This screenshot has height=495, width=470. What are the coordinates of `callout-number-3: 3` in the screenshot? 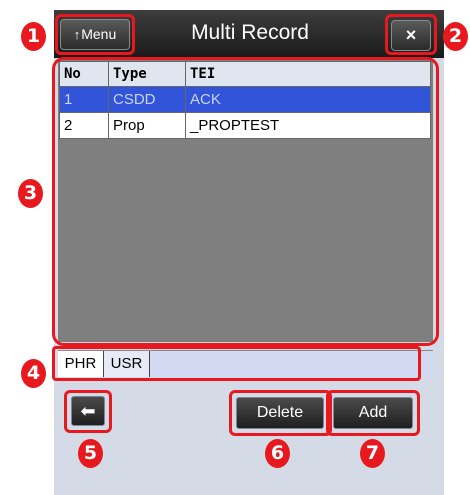 It's located at (30, 193).